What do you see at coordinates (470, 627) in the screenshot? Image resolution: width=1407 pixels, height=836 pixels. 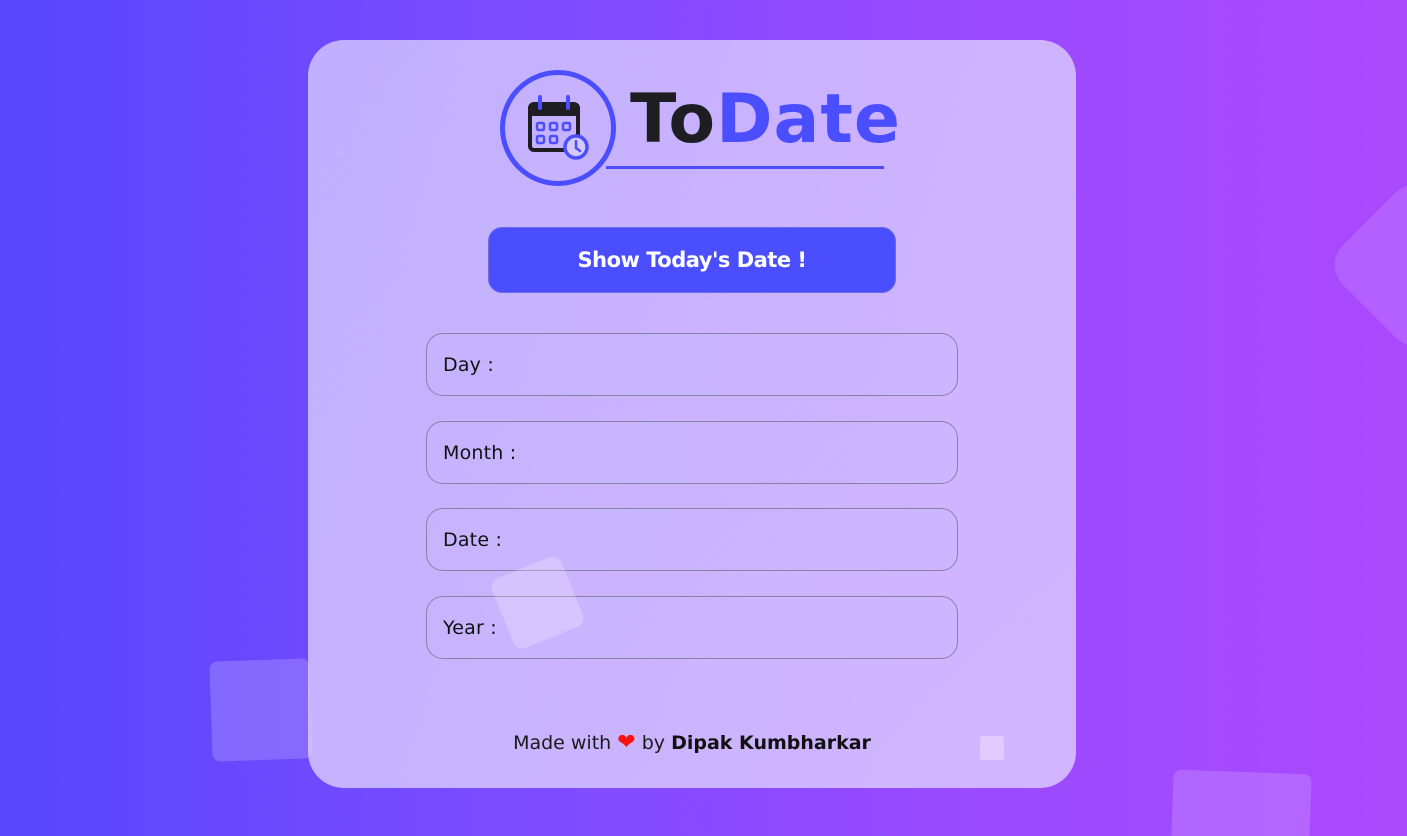 I see `year-label: Year :` at bounding box center [470, 627].